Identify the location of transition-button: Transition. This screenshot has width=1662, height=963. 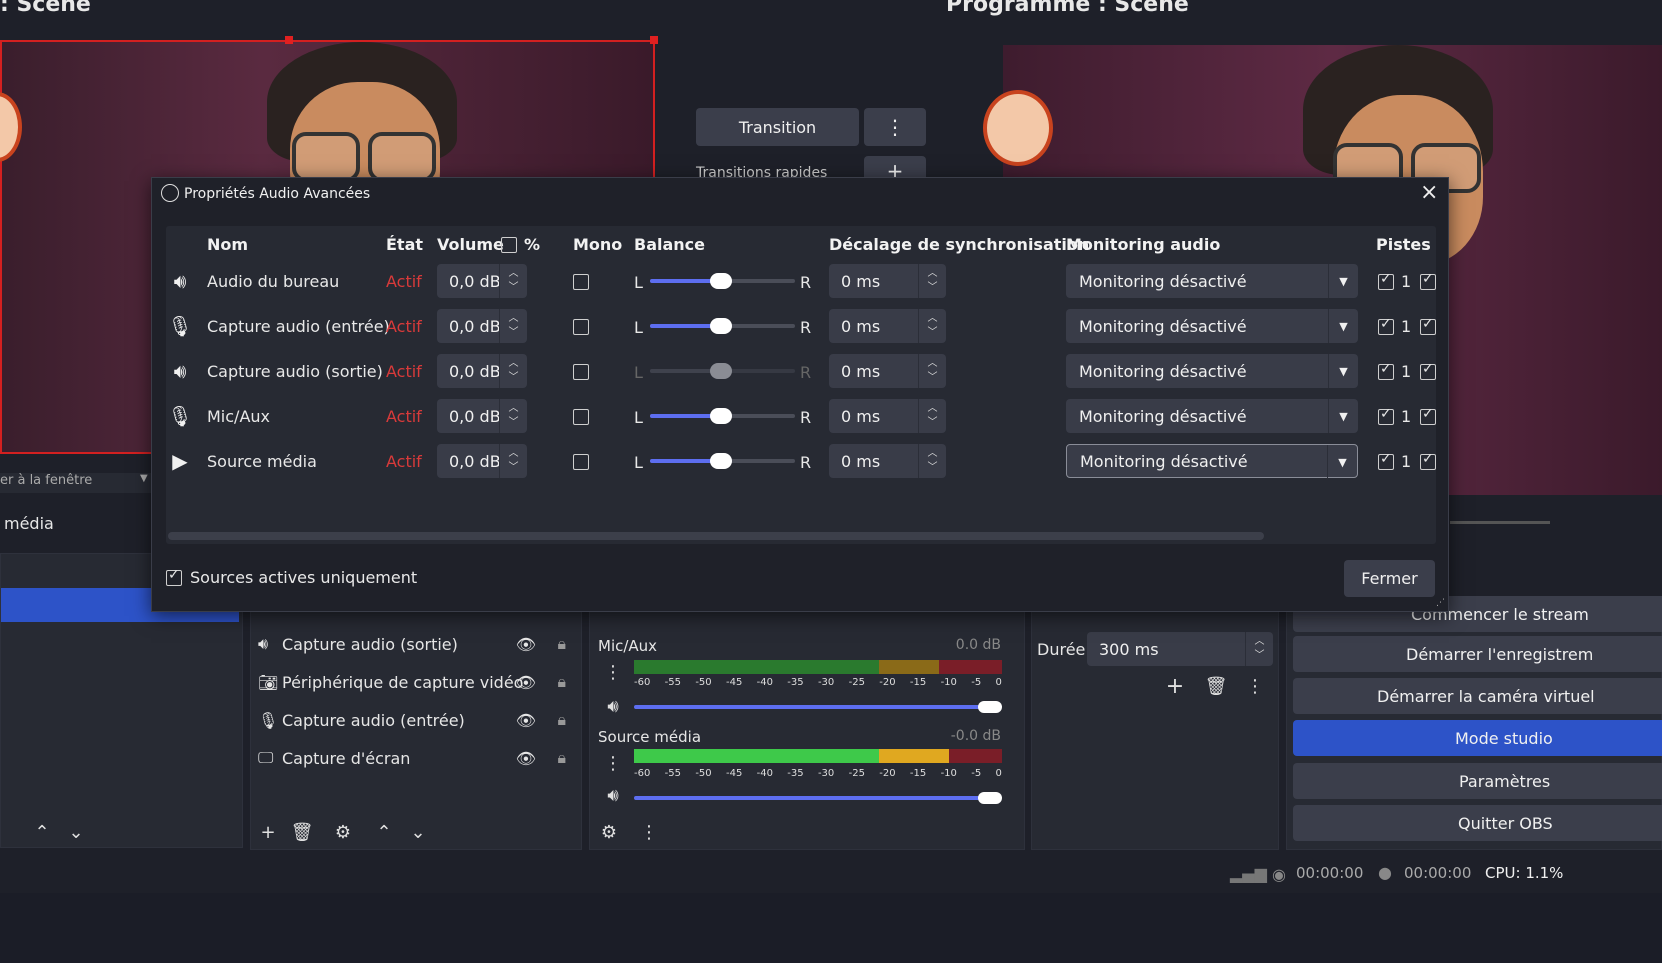
(777, 127).